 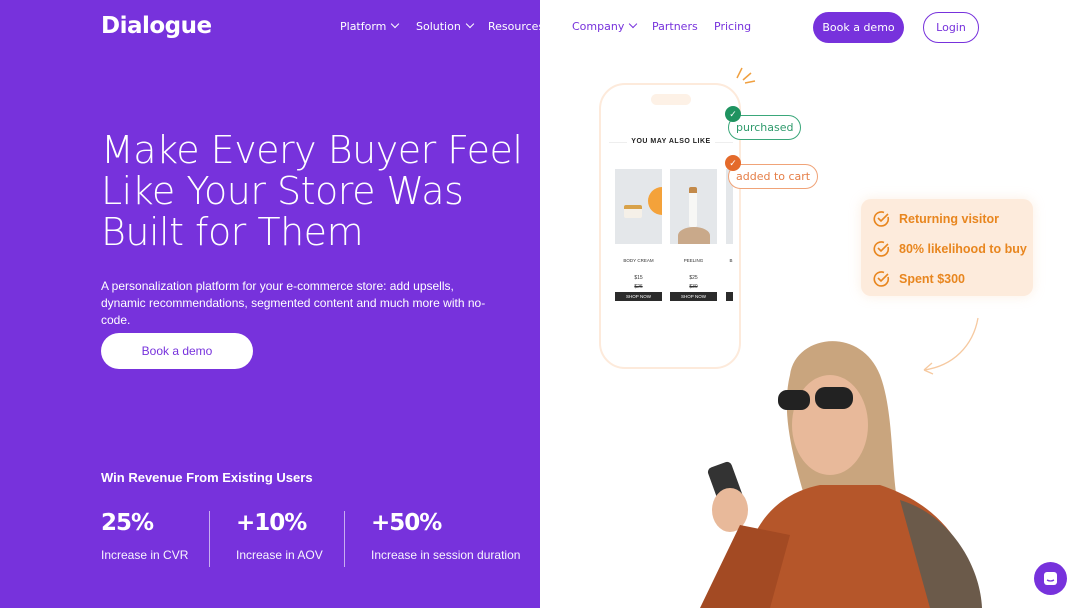 I want to click on shop-now-button, so click(x=729, y=296).